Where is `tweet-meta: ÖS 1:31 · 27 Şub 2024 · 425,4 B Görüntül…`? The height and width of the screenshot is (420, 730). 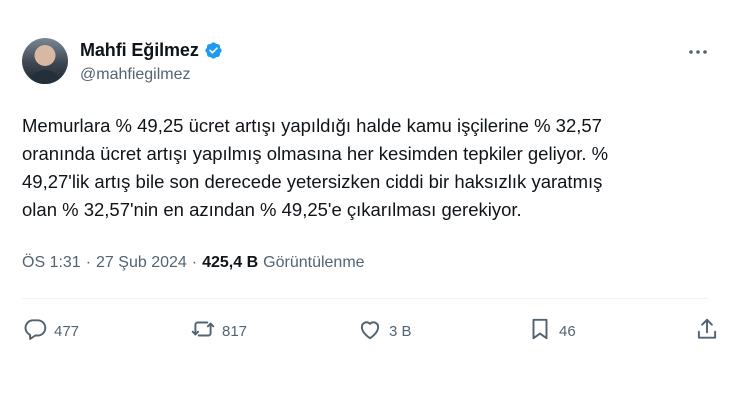
tweet-meta: ÖS 1:31 · 27 Şub 2024 · 425,4 B Görüntül… is located at coordinates (193, 263).